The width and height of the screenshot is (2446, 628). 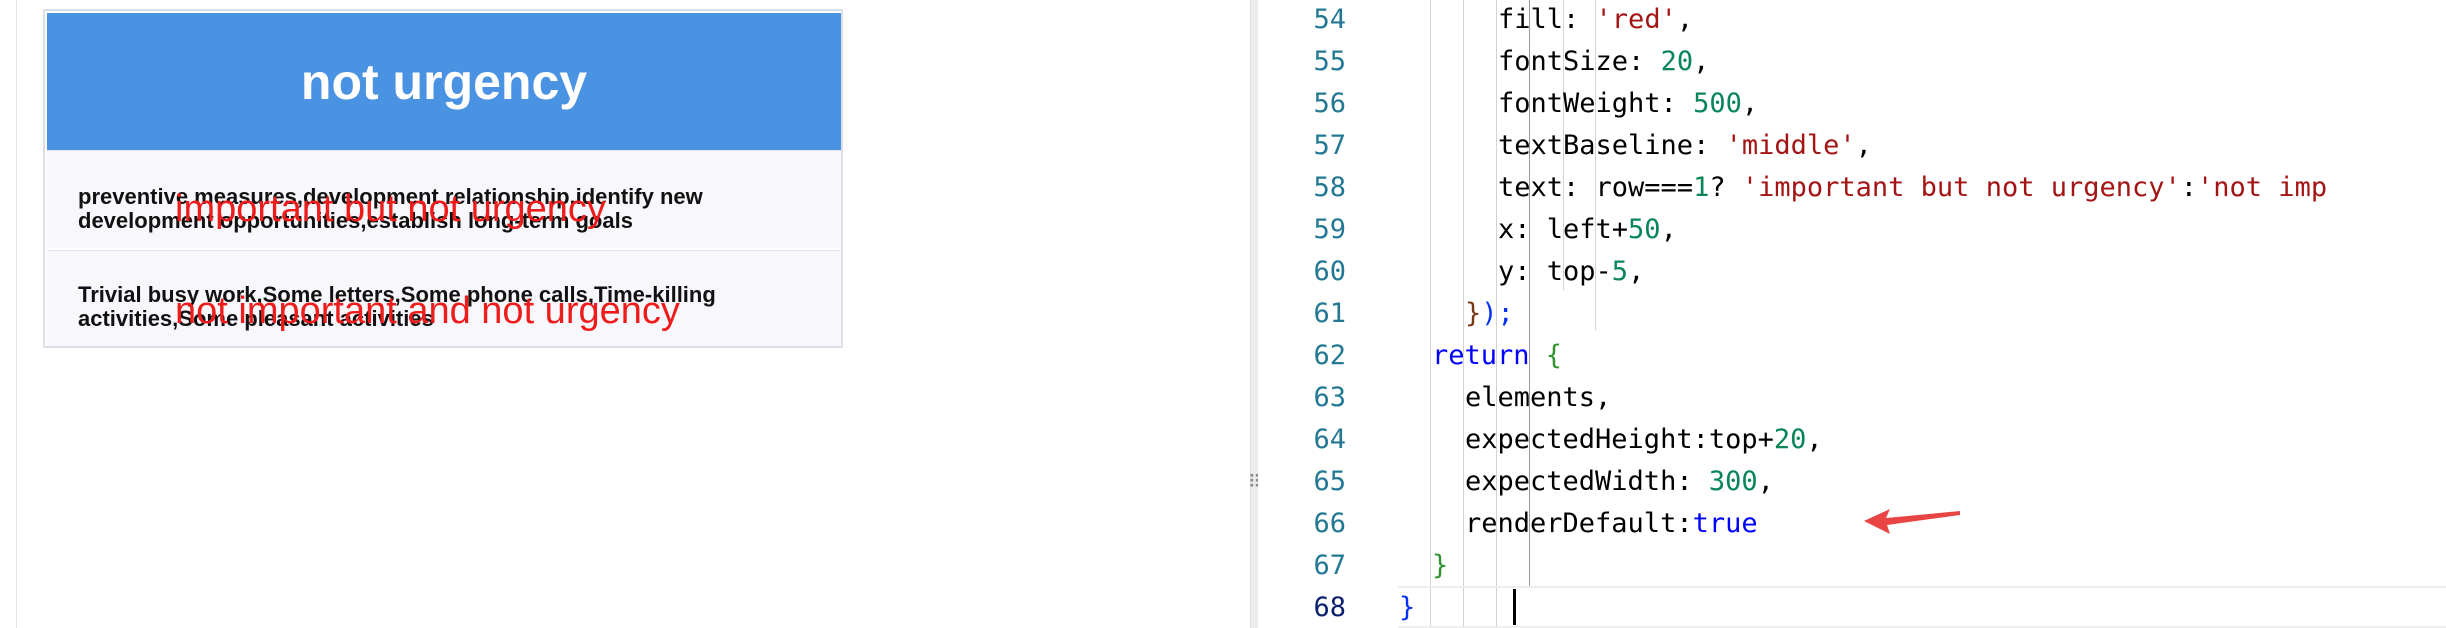 I want to click on code-line: 57 textBaseline: 'middle',, so click(x=1852, y=146).